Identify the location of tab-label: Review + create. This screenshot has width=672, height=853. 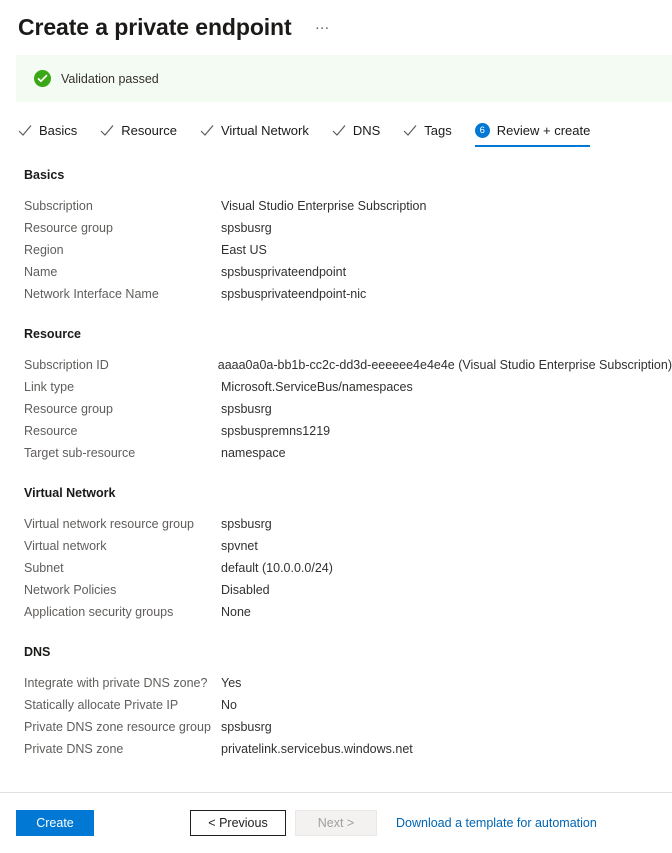
(543, 130).